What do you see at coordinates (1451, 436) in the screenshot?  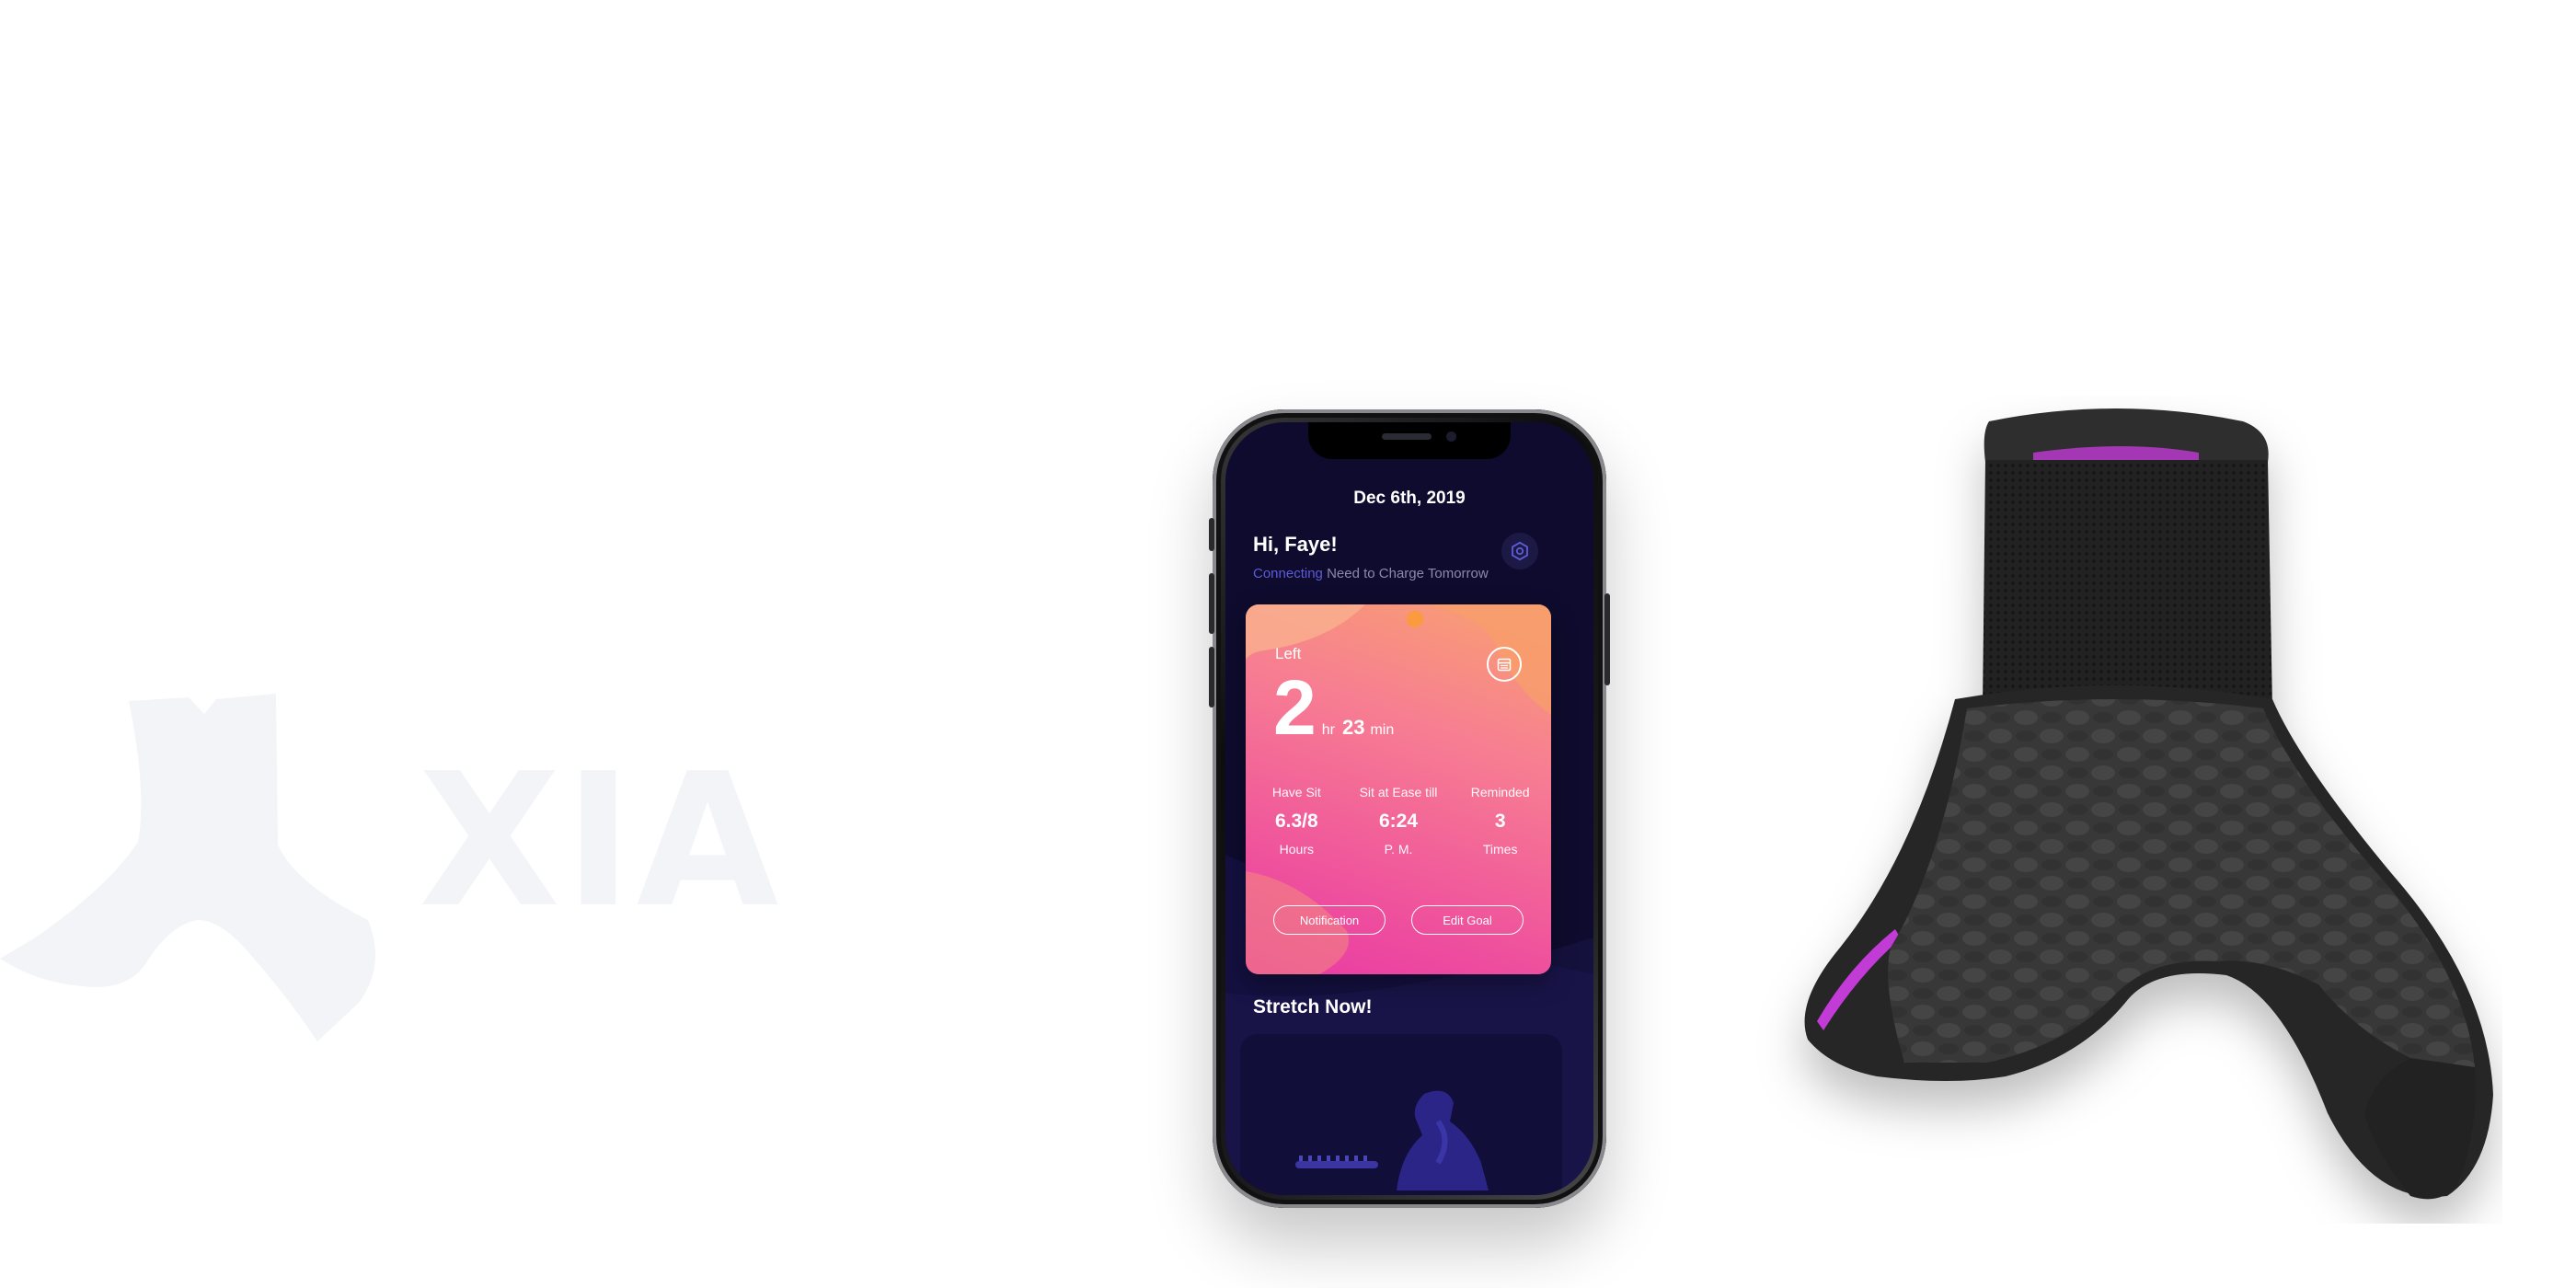 I see `front-camera` at bounding box center [1451, 436].